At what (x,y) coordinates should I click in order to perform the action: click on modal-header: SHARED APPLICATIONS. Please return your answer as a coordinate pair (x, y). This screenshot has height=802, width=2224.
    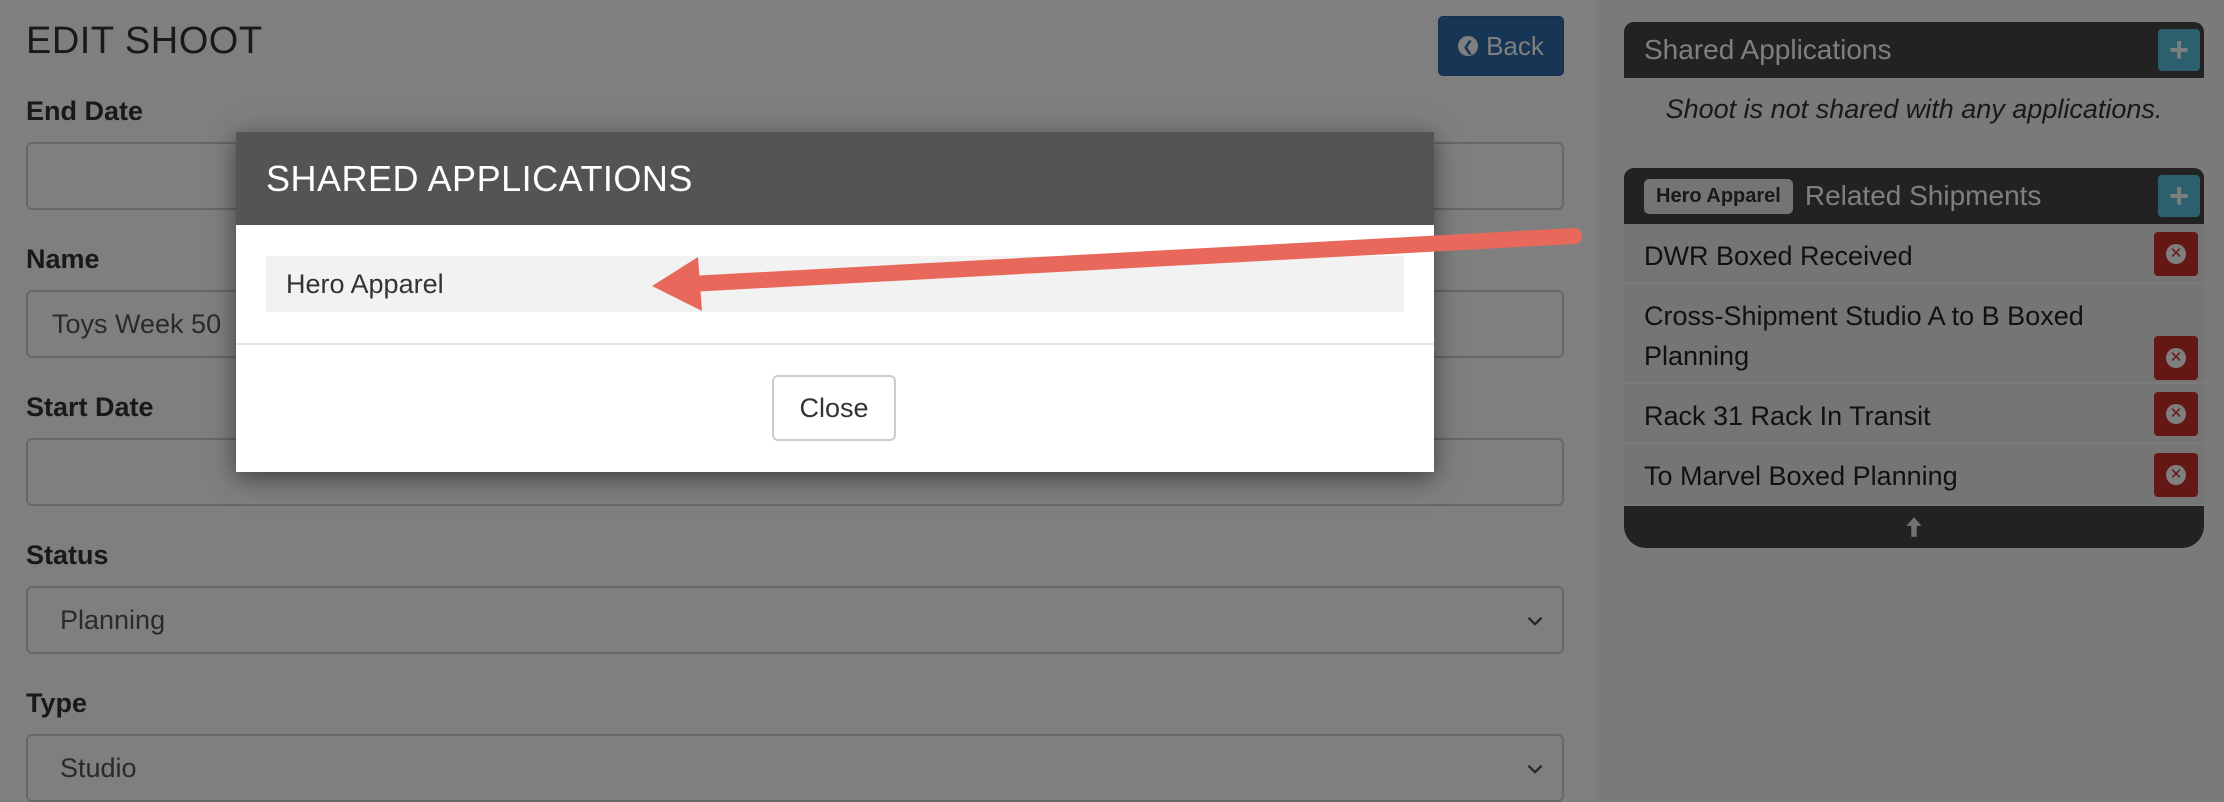
    Looking at the image, I should click on (835, 178).